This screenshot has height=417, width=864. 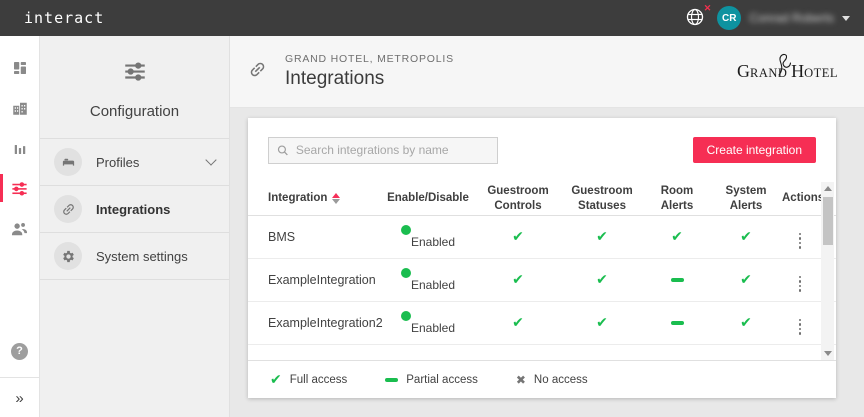 What do you see at coordinates (707, 8) in the screenshot?
I see `globe-alert-badge: ✕` at bounding box center [707, 8].